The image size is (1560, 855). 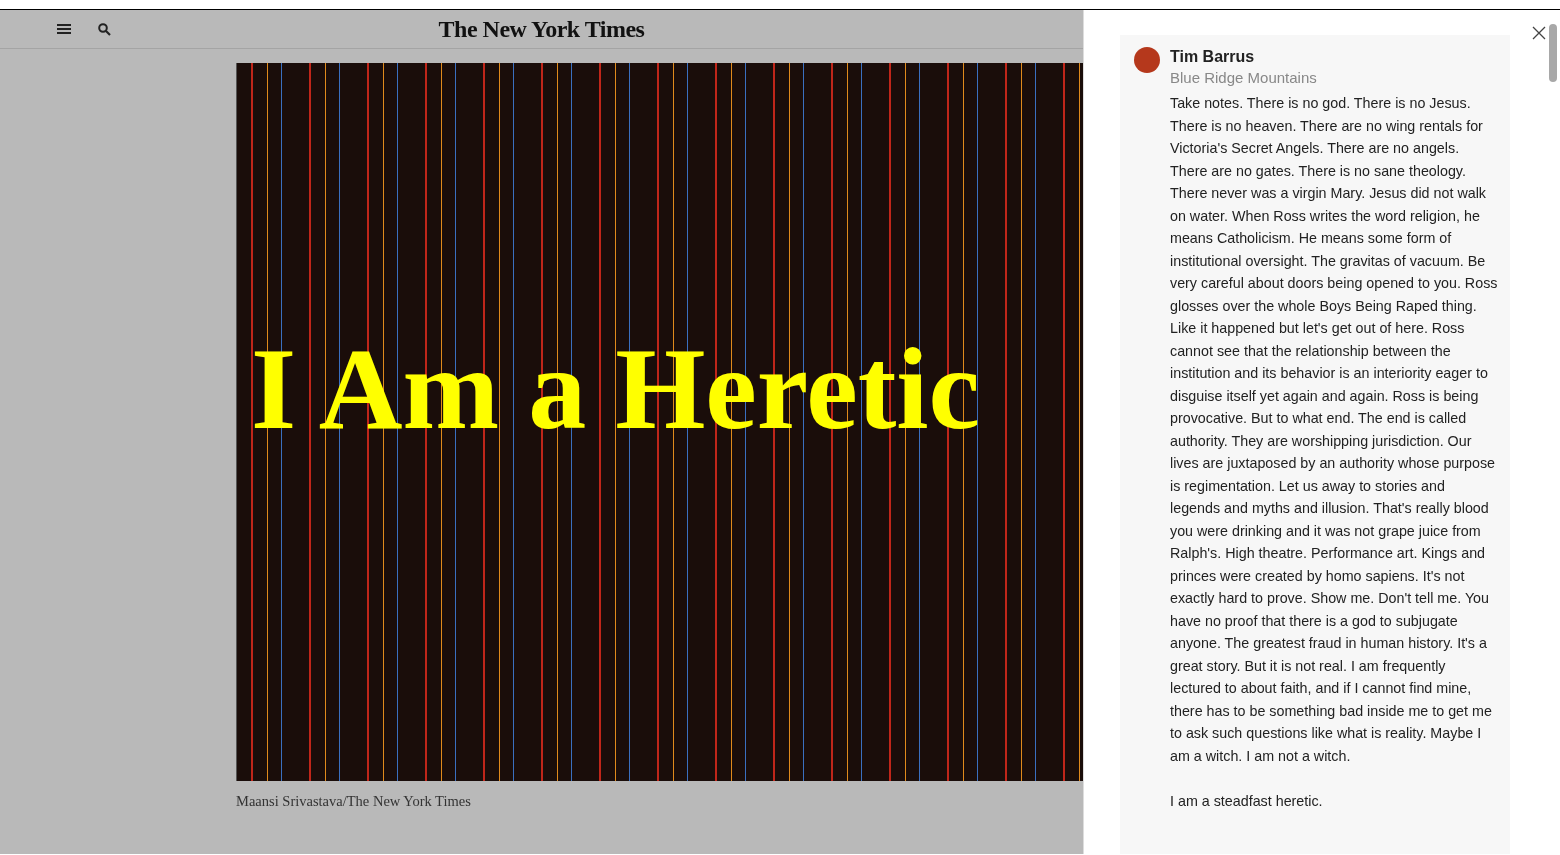 I want to click on close-icon, so click(x=1539, y=33).